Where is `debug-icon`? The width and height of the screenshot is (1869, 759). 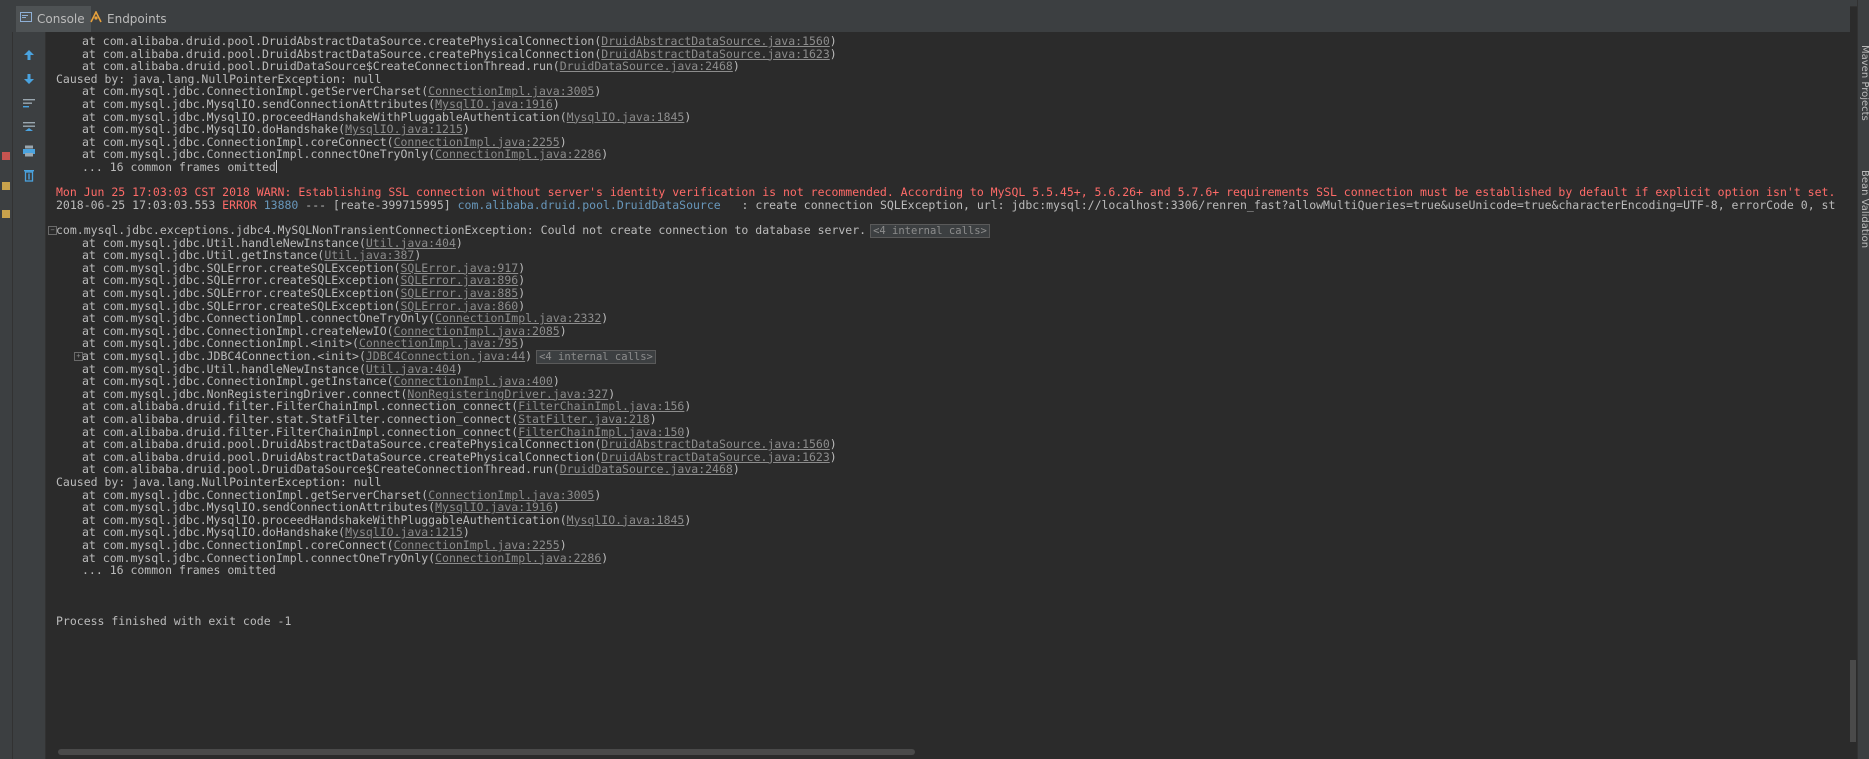
debug-icon is located at coordinates (6, 186).